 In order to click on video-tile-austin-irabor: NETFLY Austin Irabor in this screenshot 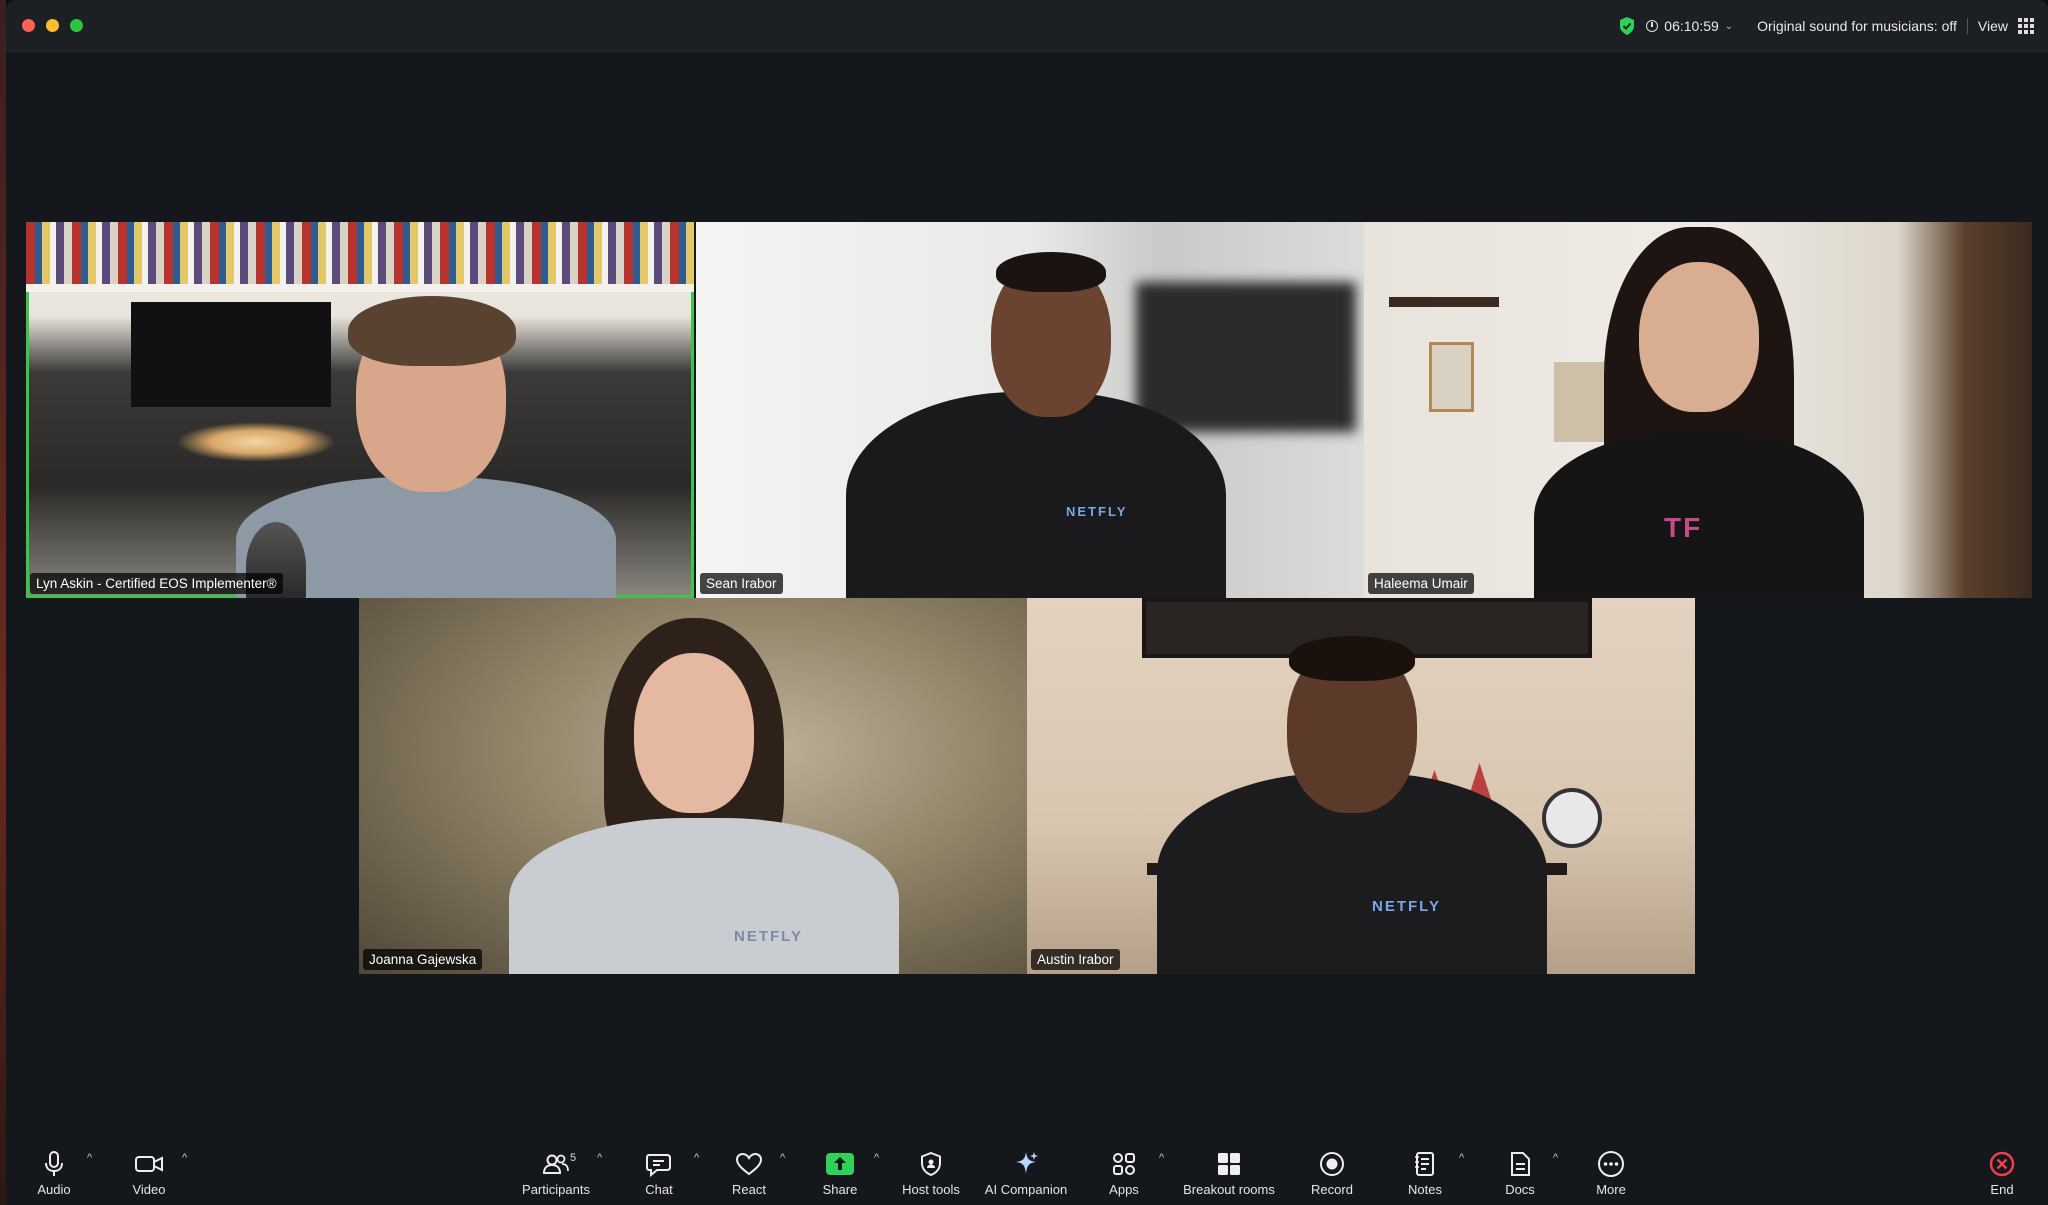, I will do `click(1361, 786)`.